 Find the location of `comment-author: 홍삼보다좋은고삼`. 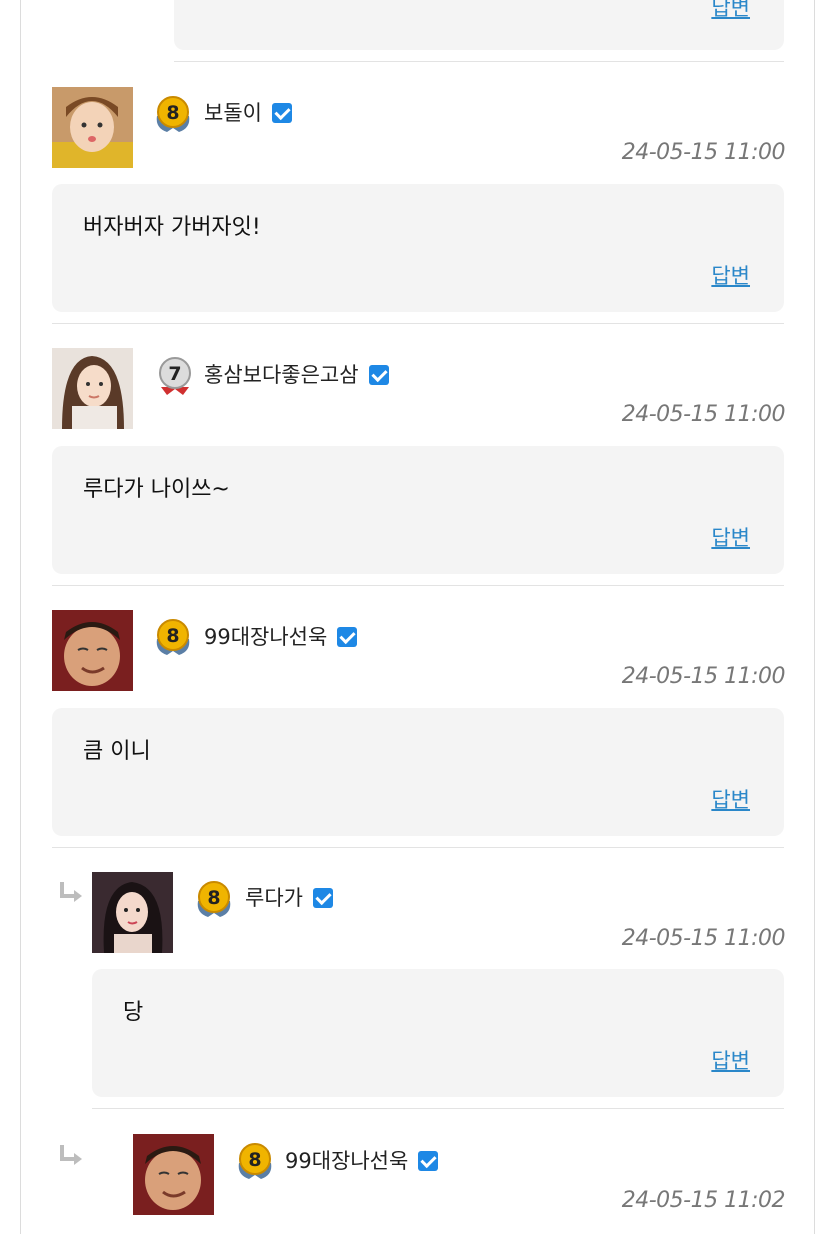

comment-author: 홍삼보다좋은고삼 is located at coordinates (296, 375).